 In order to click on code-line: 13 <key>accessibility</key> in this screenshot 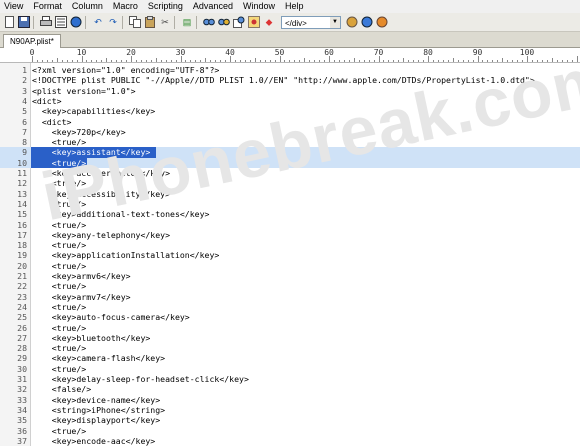, I will do `click(290, 194)`.